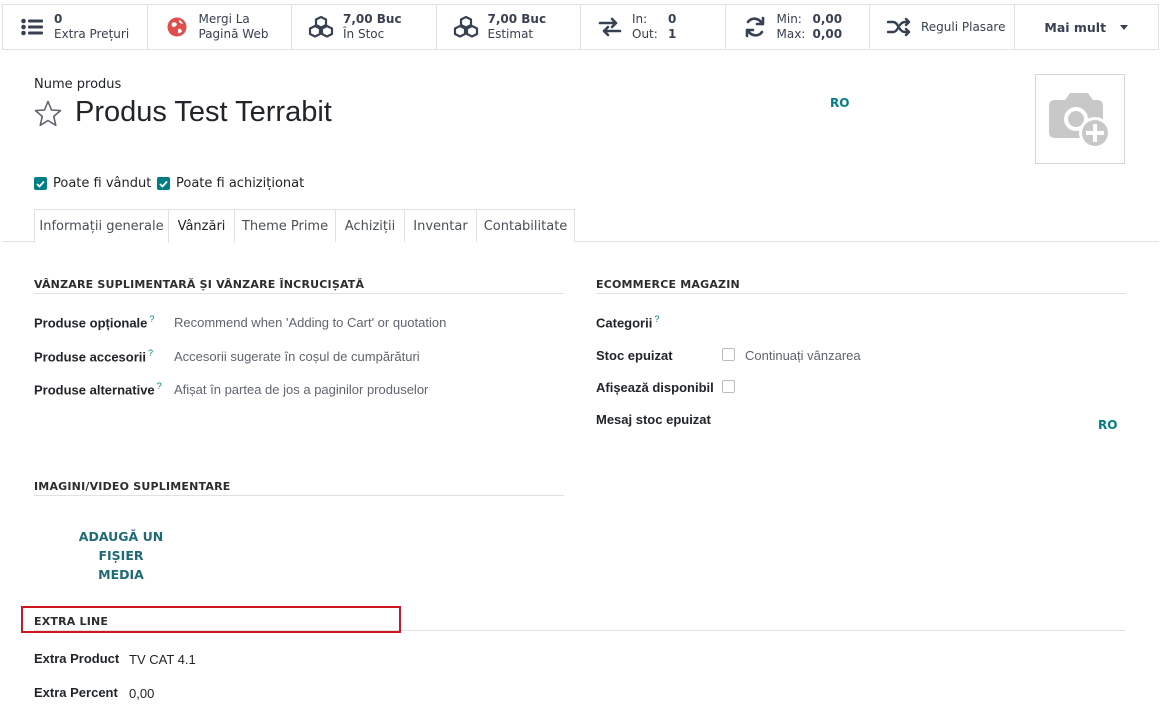 Image resolution: width=1169 pixels, height=722 pixels. Describe the element at coordinates (510, 34) in the screenshot. I see `forecast-label: Estimat` at that location.